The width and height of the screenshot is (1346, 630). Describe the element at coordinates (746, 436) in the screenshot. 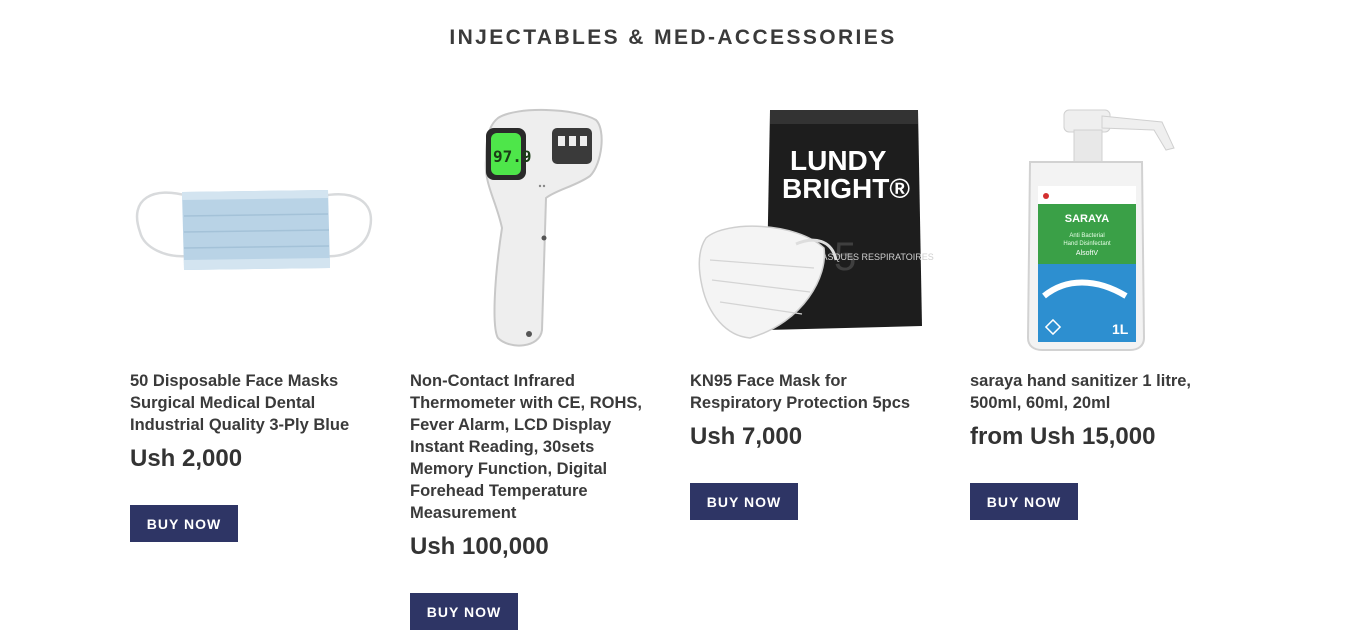

I see `product-price: Ush 7,000` at that location.